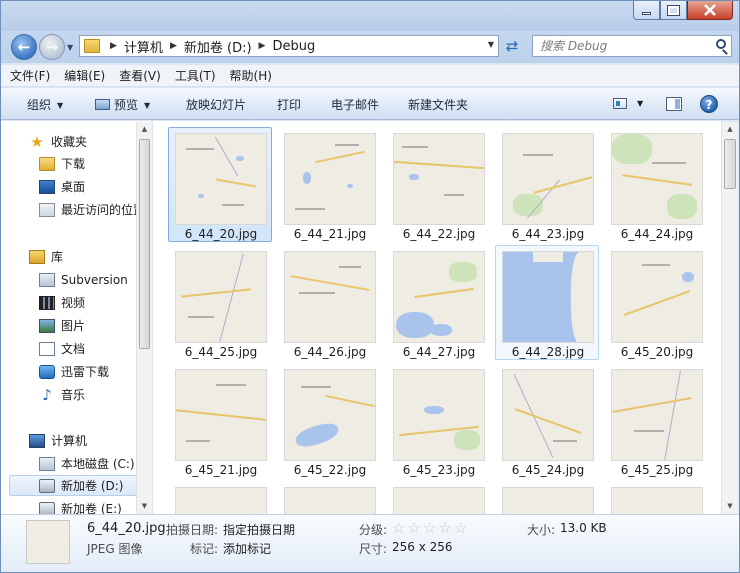  Describe the element at coordinates (547, 420) in the screenshot. I see `file-tile: 6_45_24.jpg` at that location.